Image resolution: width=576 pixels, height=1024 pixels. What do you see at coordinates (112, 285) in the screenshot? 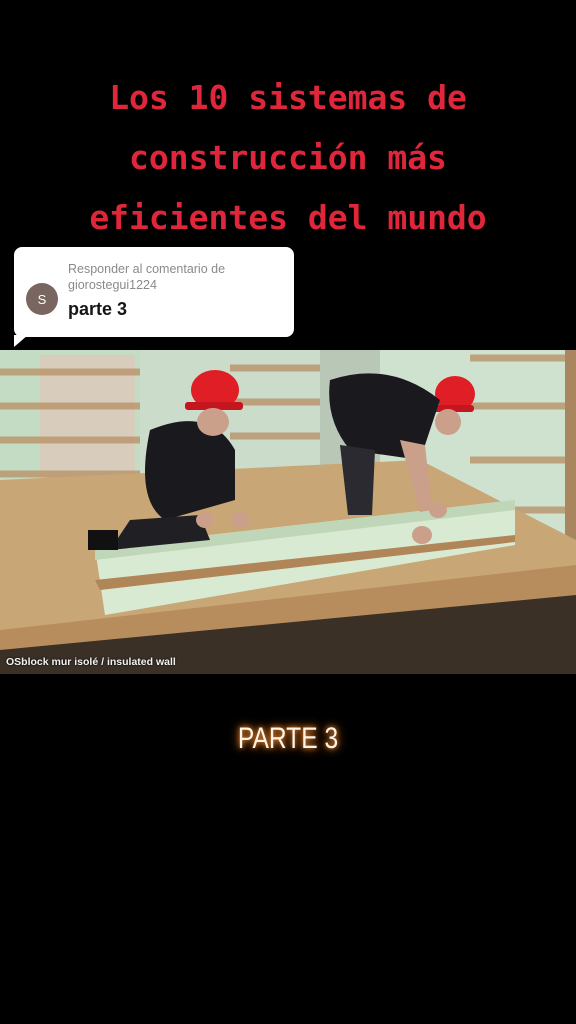
I see `reply-username: giorostegui1224` at bounding box center [112, 285].